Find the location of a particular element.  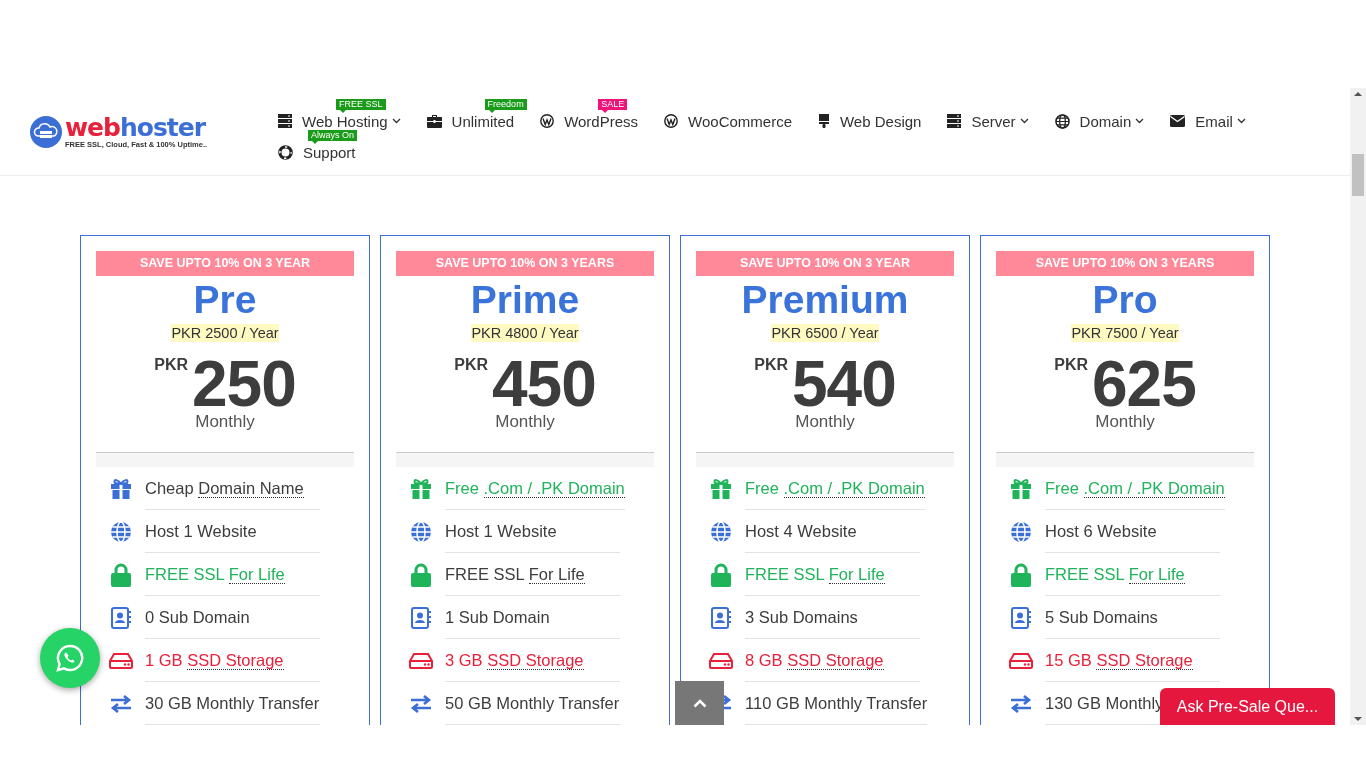

feature-text: Host 6 Website is located at coordinates (1132, 531).